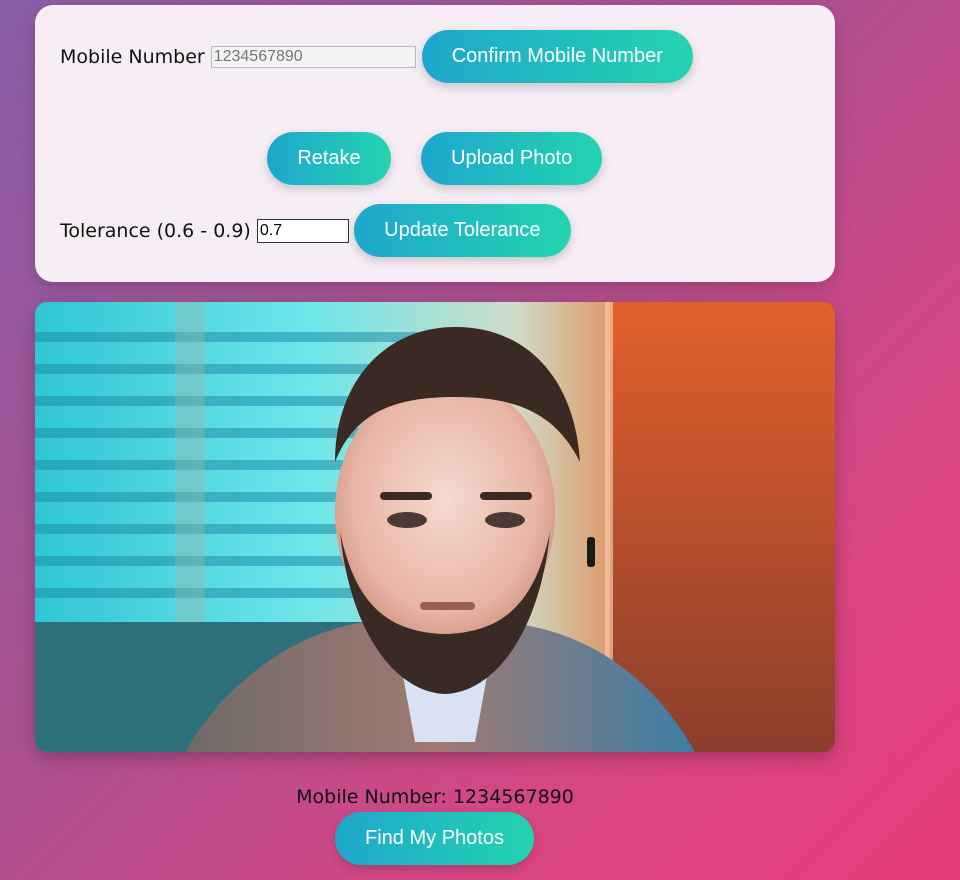  I want to click on confirm-mobile-button: Confirm Mobile Number, so click(557, 56).